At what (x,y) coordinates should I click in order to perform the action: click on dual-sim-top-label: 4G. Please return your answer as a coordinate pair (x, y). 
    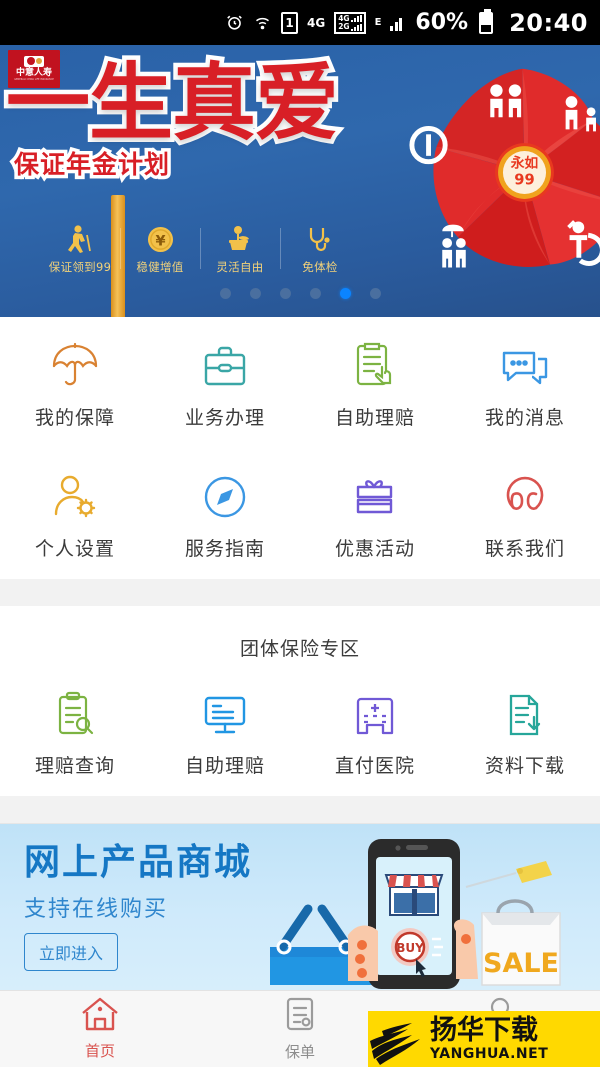
    Looking at the image, I should click on (344, 18).